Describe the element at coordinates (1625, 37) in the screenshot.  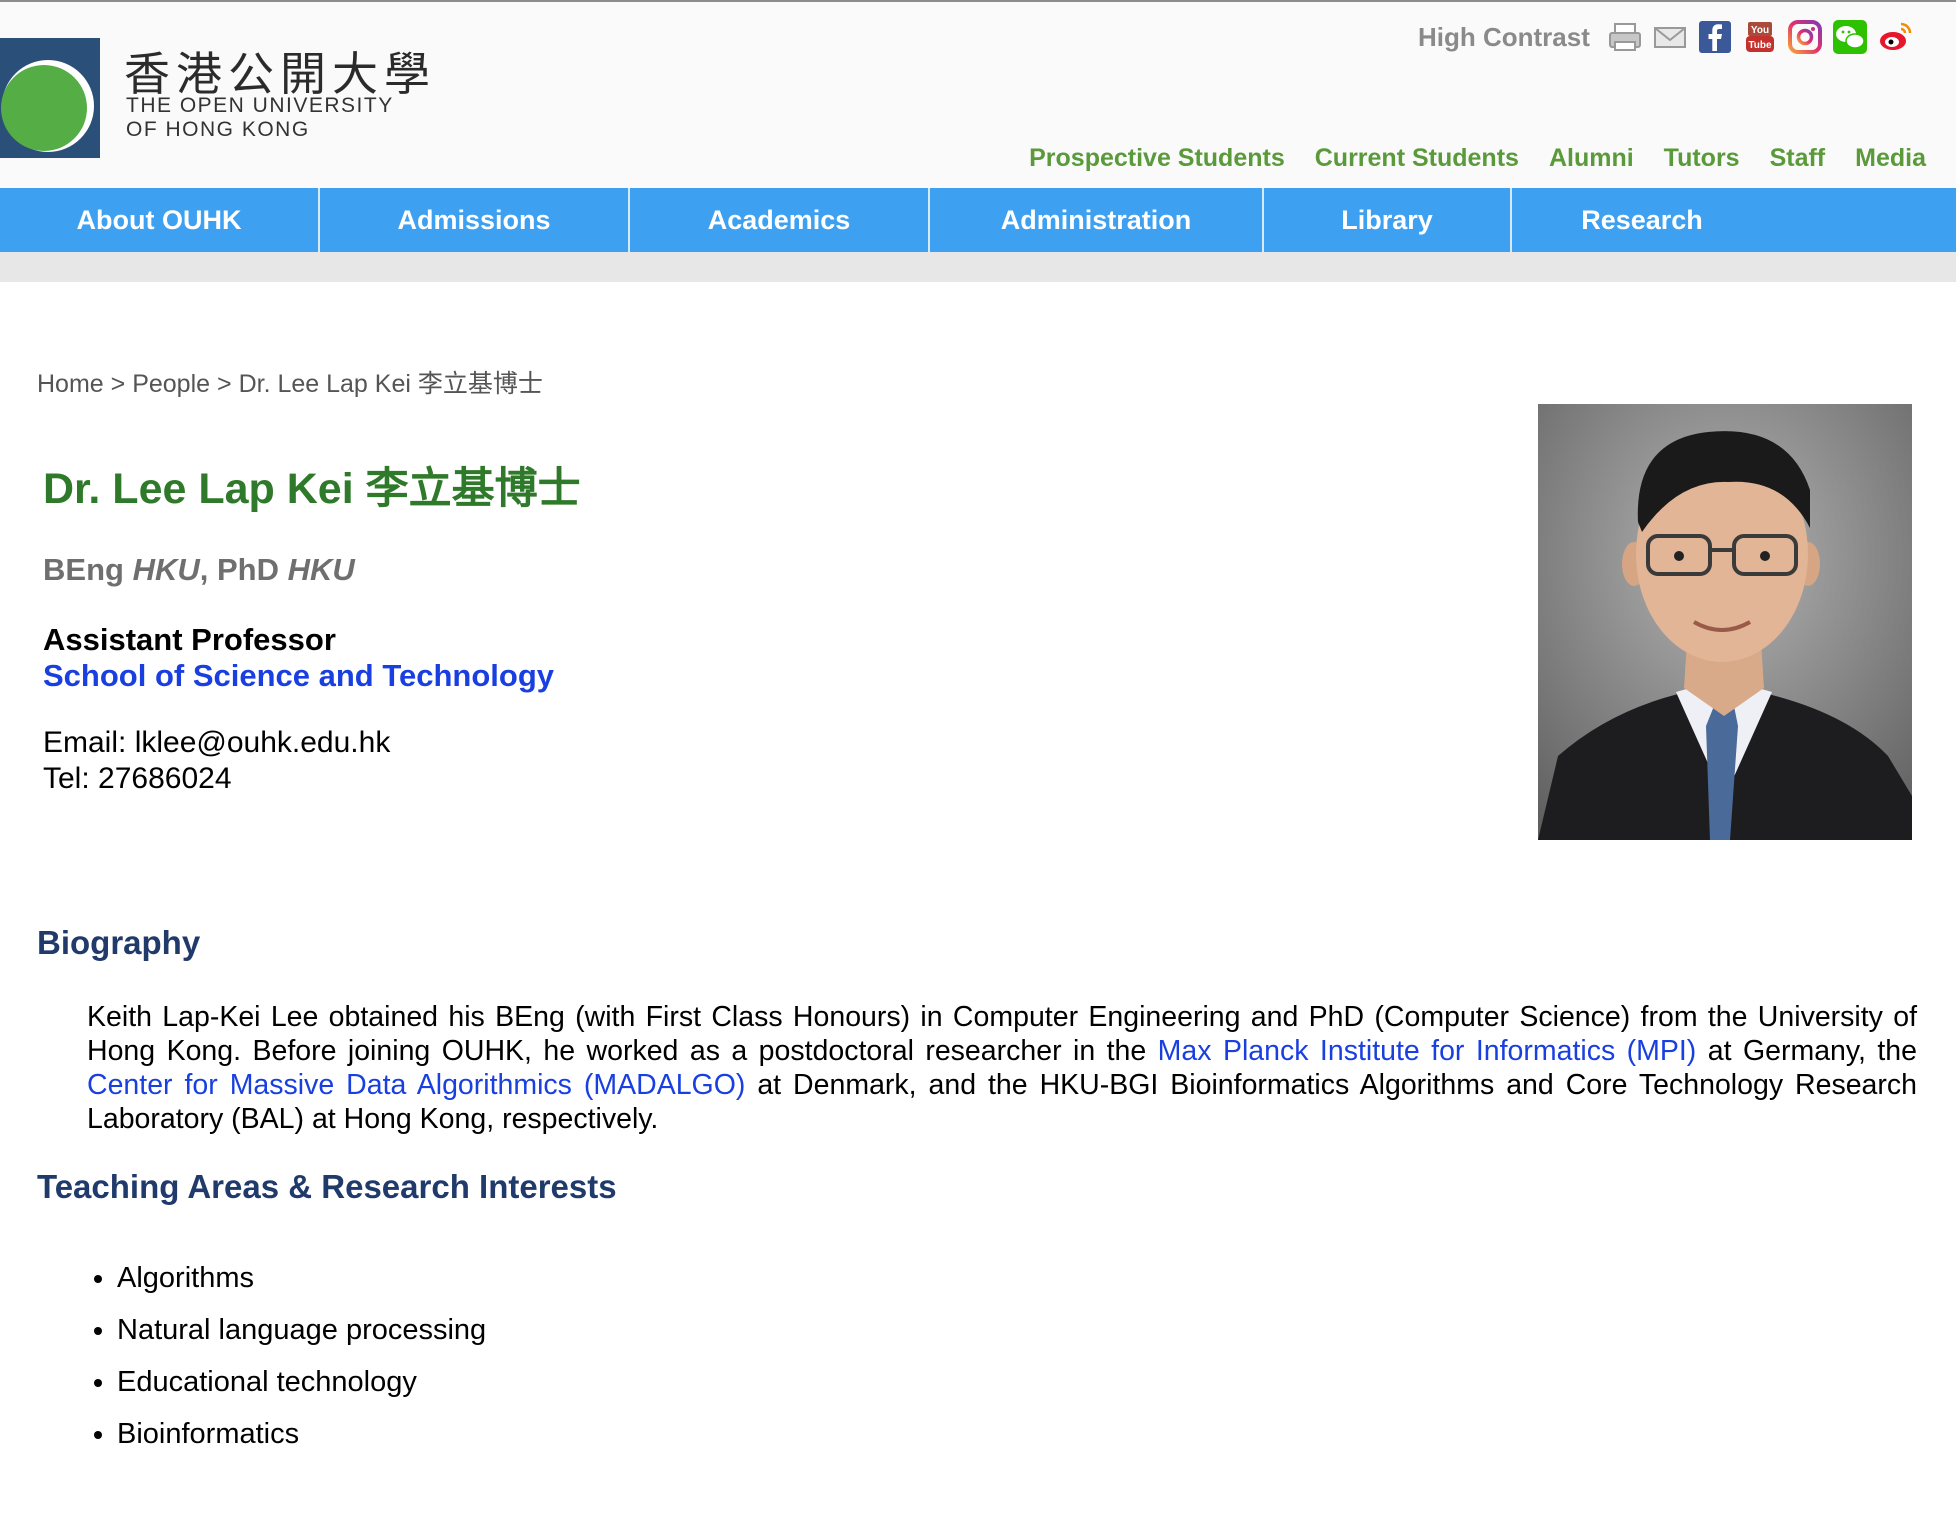
I see `printer-icon` at that location.